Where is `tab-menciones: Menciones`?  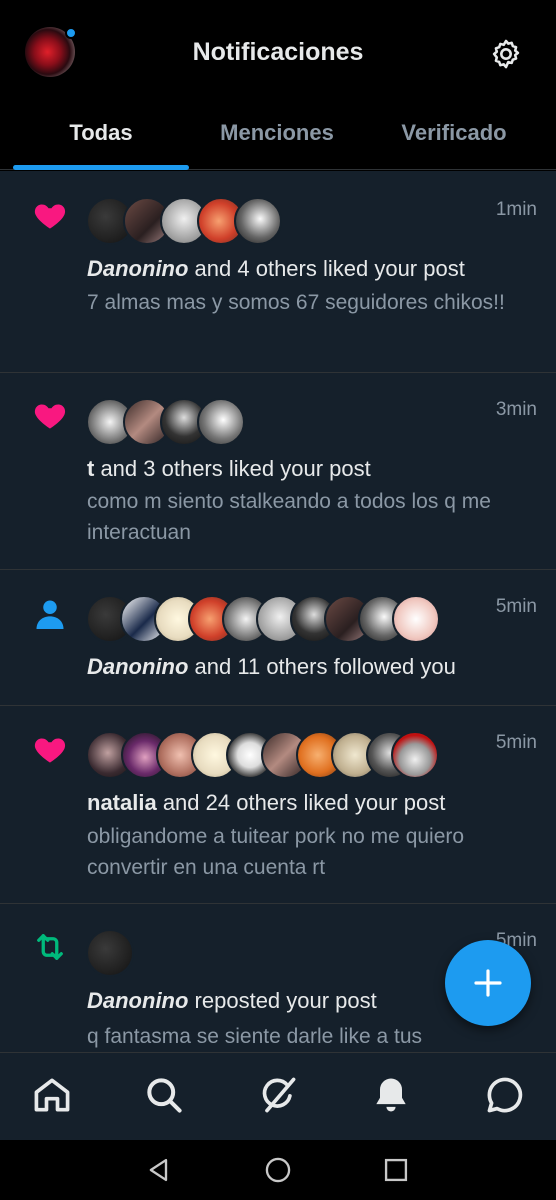 tab-menciones: Menciones is located at coordinates (277, 134).